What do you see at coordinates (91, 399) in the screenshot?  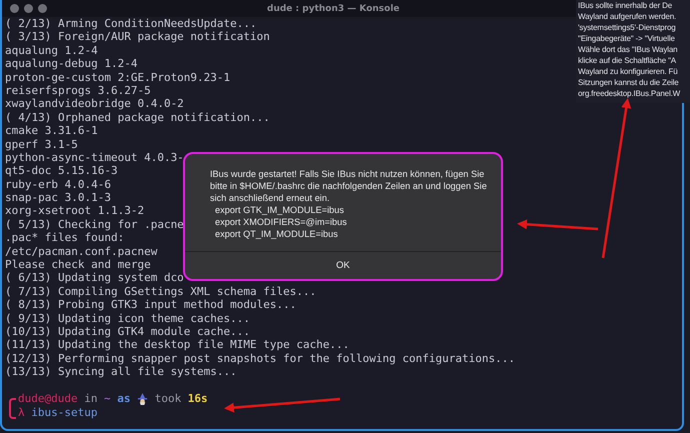 I see `prompt-word: in` at bounding box center [91, 399].